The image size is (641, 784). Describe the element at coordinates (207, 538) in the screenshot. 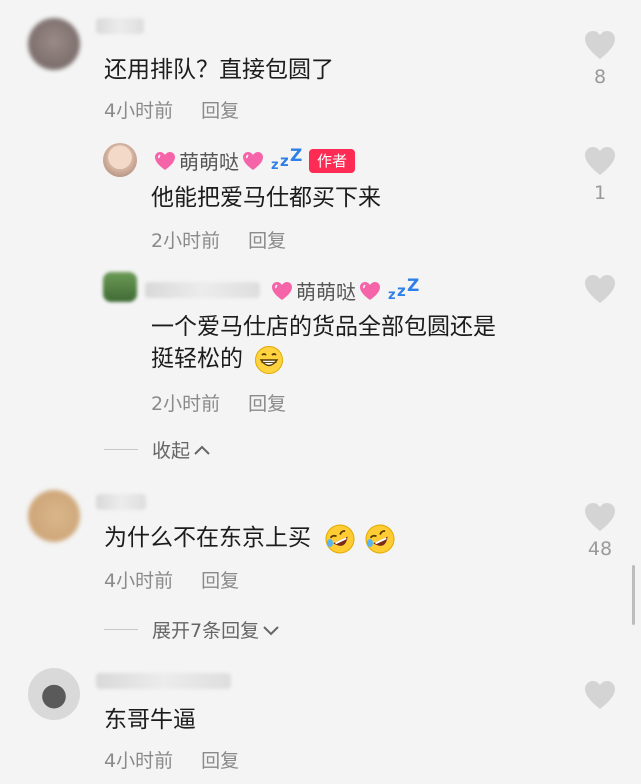

I see `comment-text: 为什么不在东京上买` at that location.